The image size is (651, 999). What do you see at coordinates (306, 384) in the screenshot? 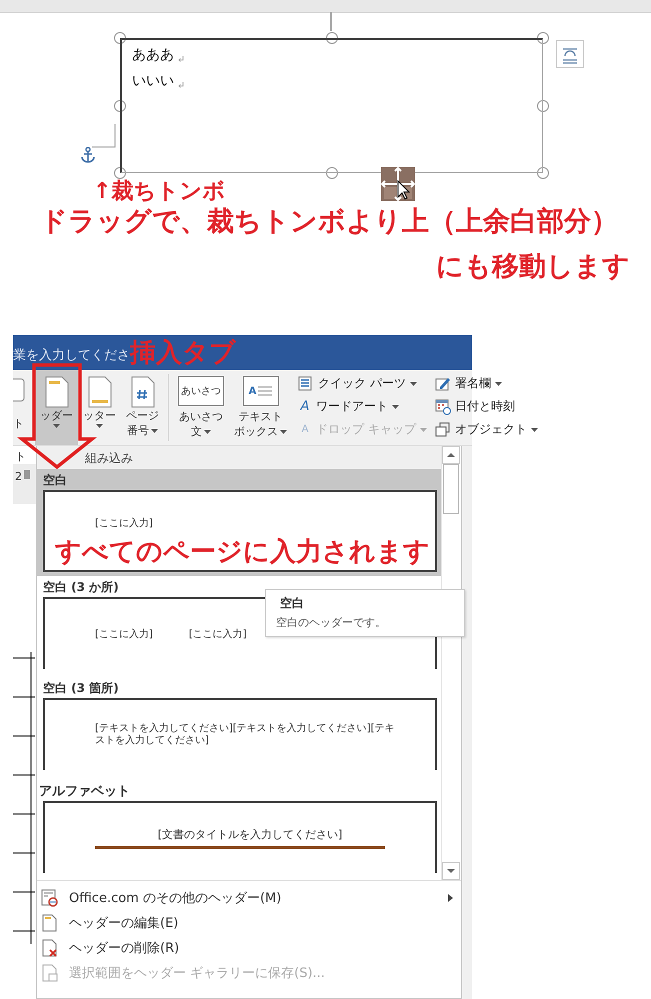
I see `quick-parts-icon` at bounding box center [306, 384].